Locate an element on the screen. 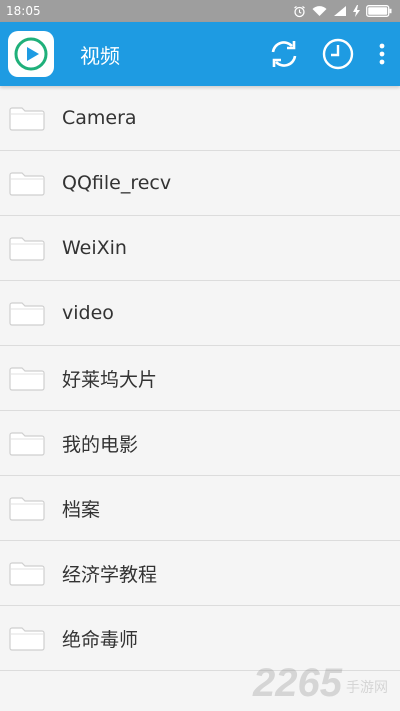 The height and width of the screenshot is (711, 400). watermark: 2265 手游网 is located at coordinates (320, 683).